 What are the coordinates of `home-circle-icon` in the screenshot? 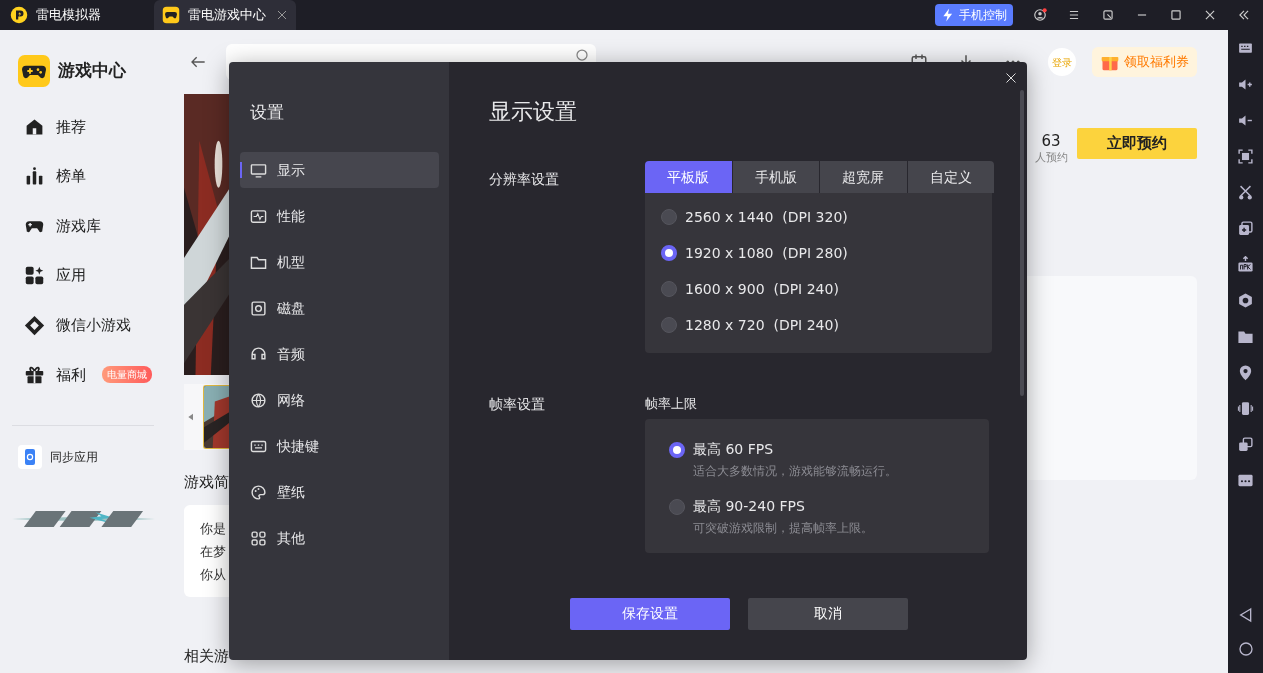 It's located at (1245, 649).